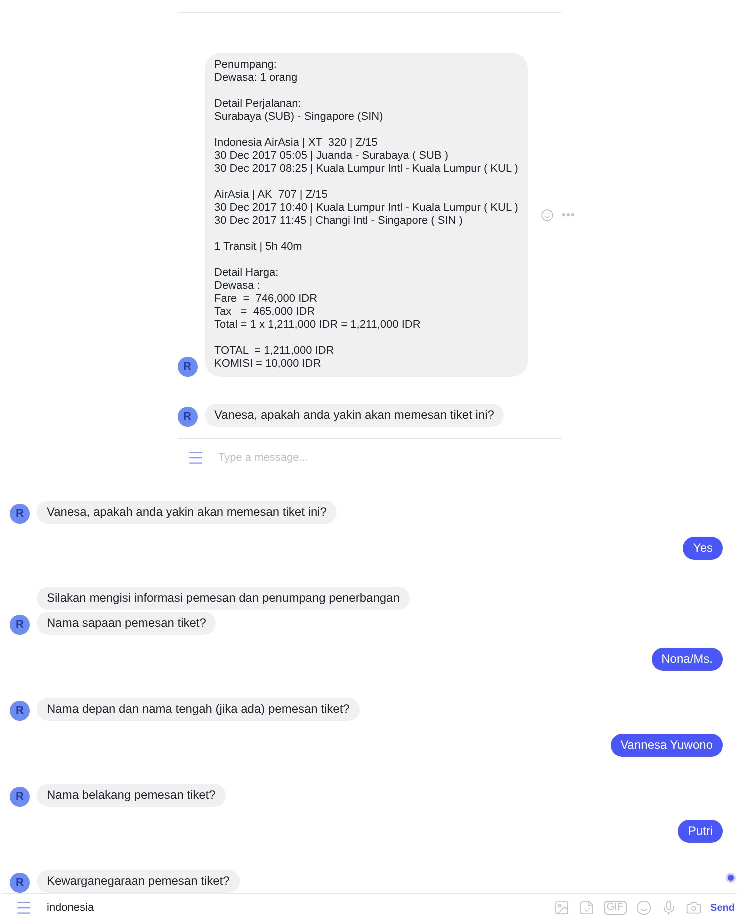 The height and width of the screenshot is (922, 739). What do you see at coordinates (24, 908) in the screenshot?
I see `menu-icon` at bounding box center [24, 908].